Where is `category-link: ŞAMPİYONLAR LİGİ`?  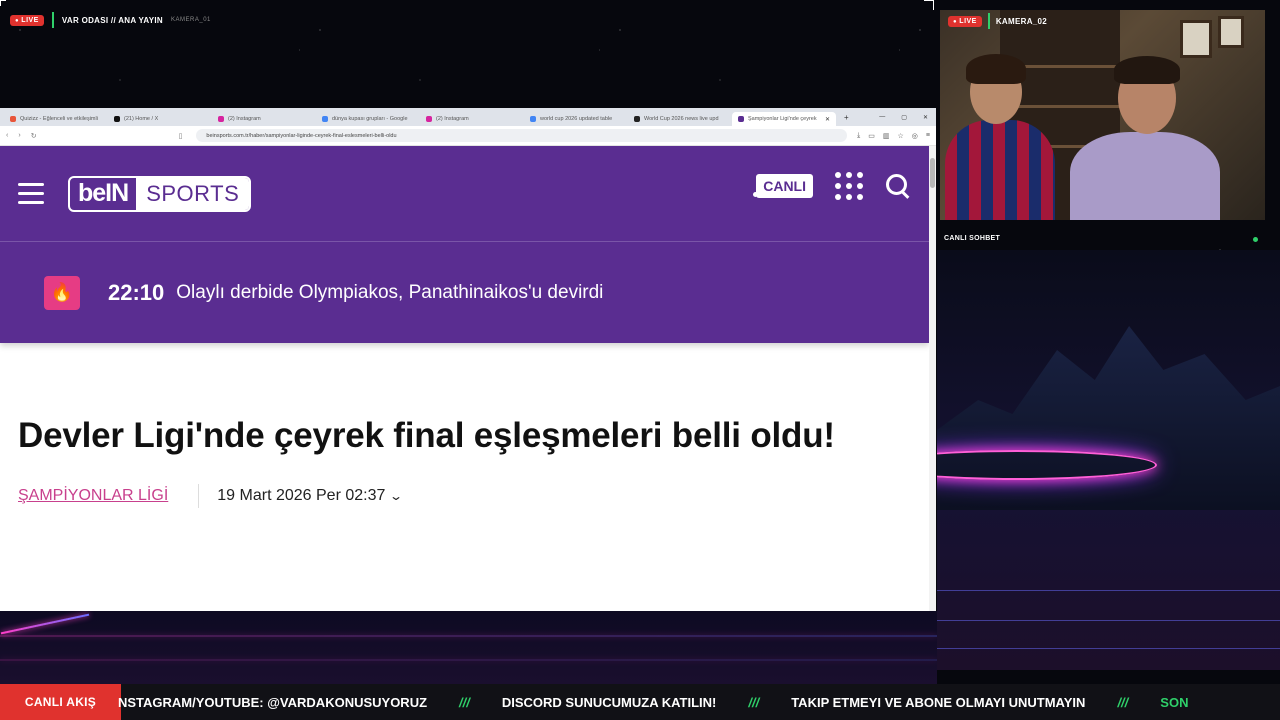 category-link: ŞAMPİYONLAR LİGİ is located at coordinates (93, 496).